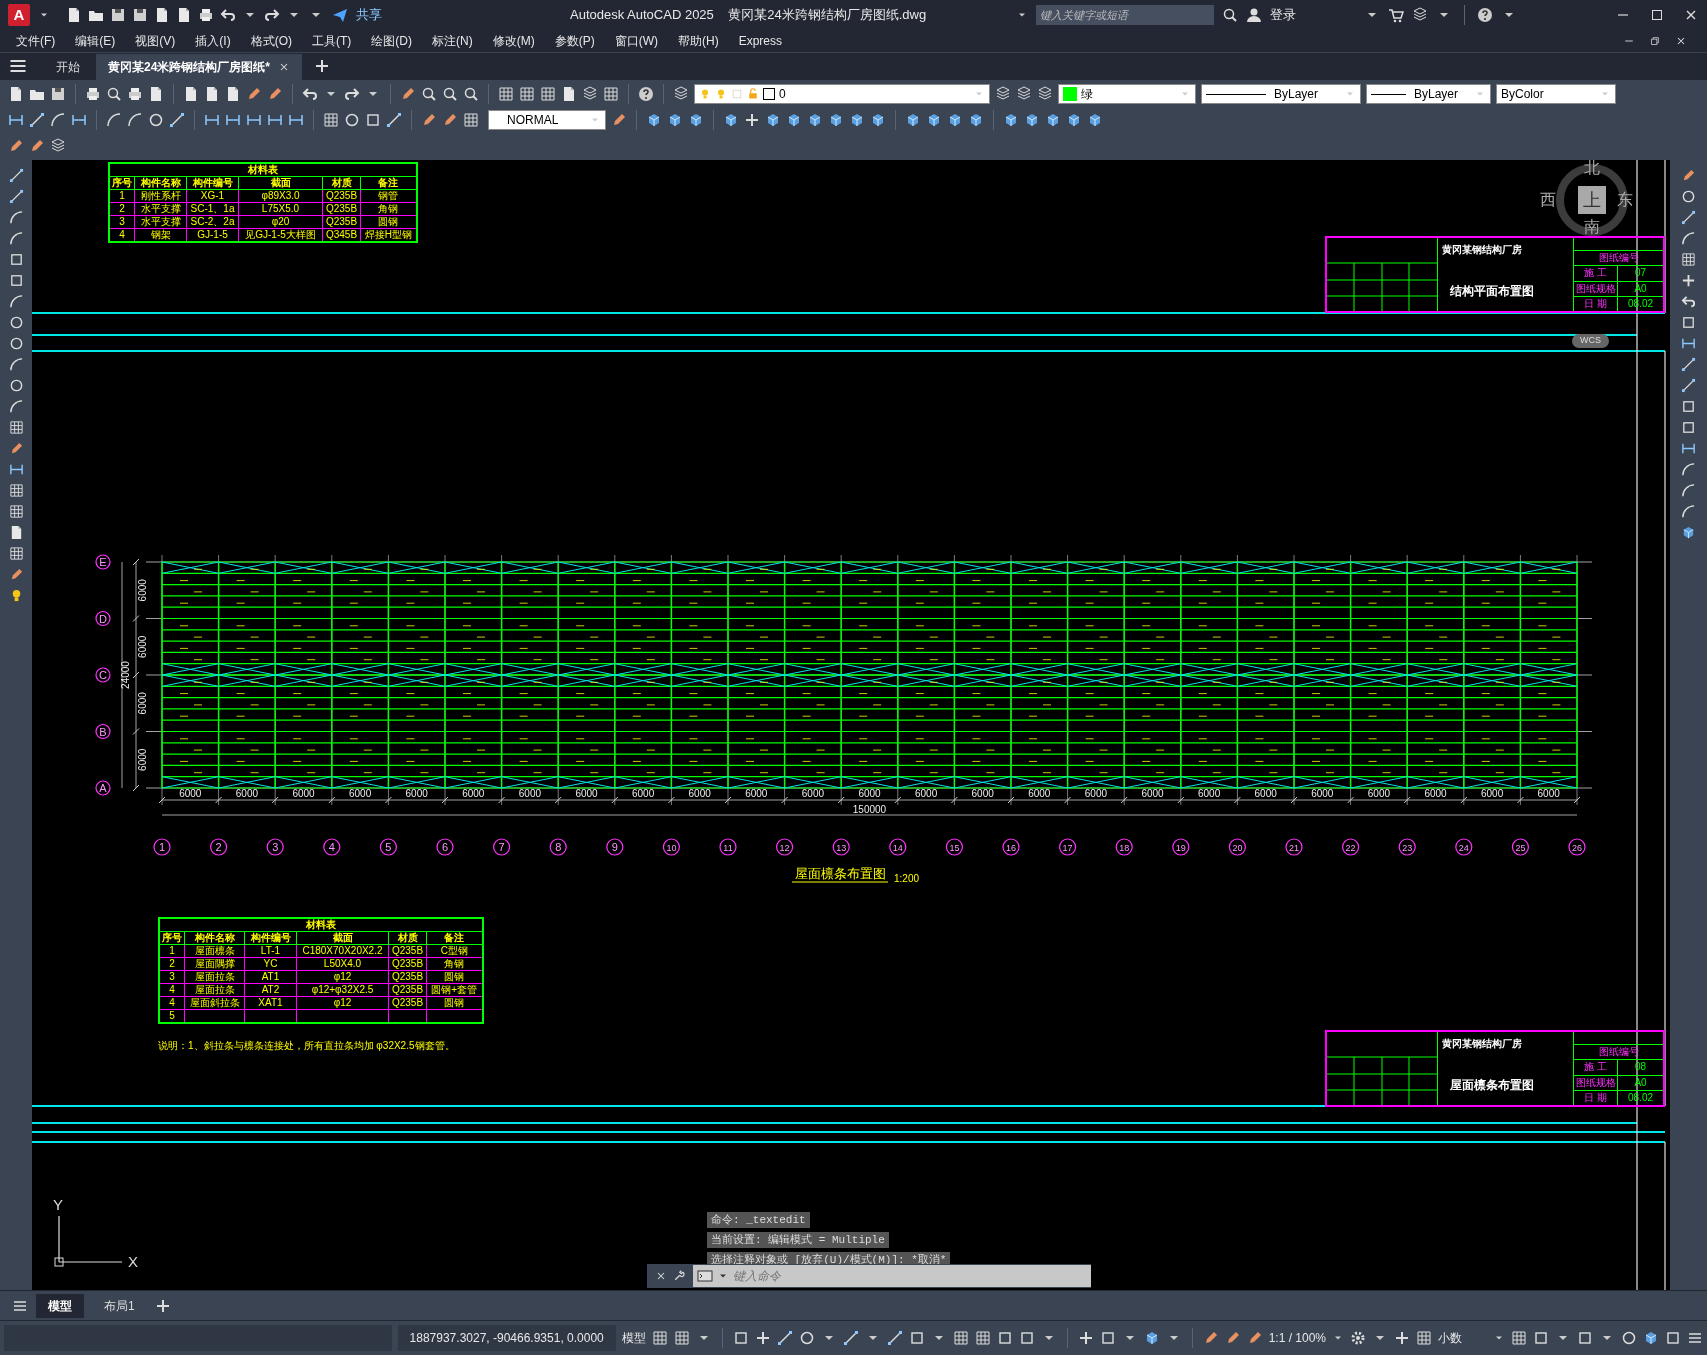  Describe the element at coordinates (513, 41) in the screenshot. I see `menu-item: 修改(M)` at that location.